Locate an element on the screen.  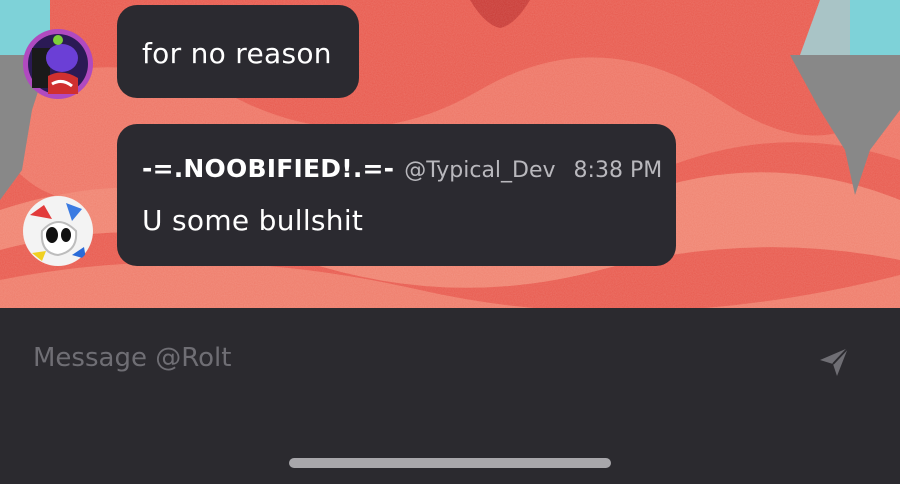
message-timestamp: 8:38 PM is located at coordinates (618, 170).